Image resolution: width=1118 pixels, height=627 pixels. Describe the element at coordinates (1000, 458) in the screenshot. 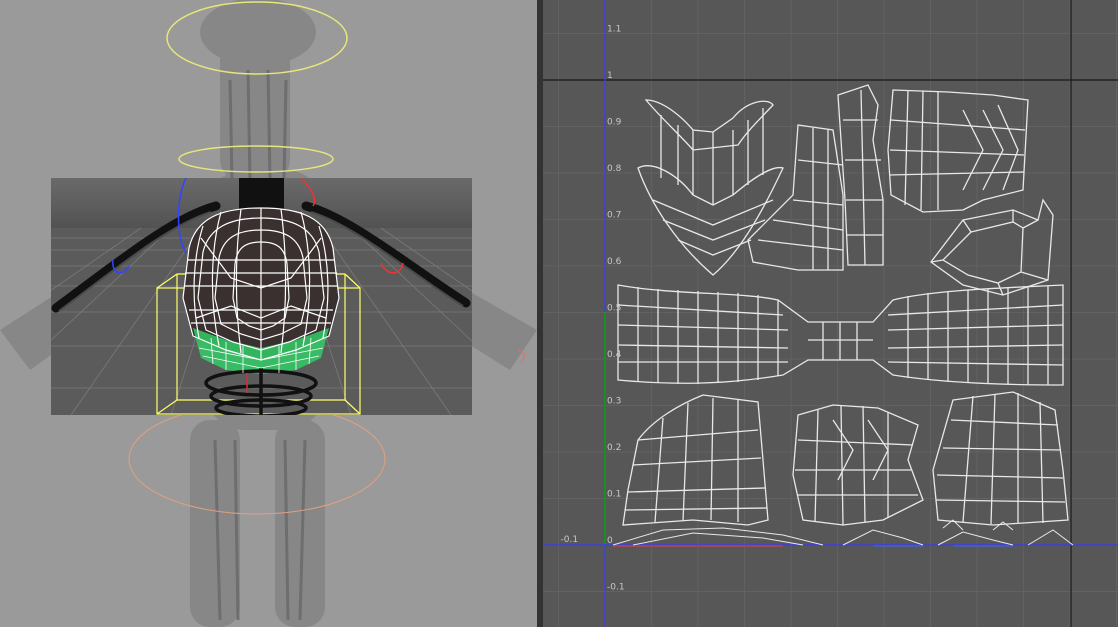

I see `uv-shell-back-right` at that location.